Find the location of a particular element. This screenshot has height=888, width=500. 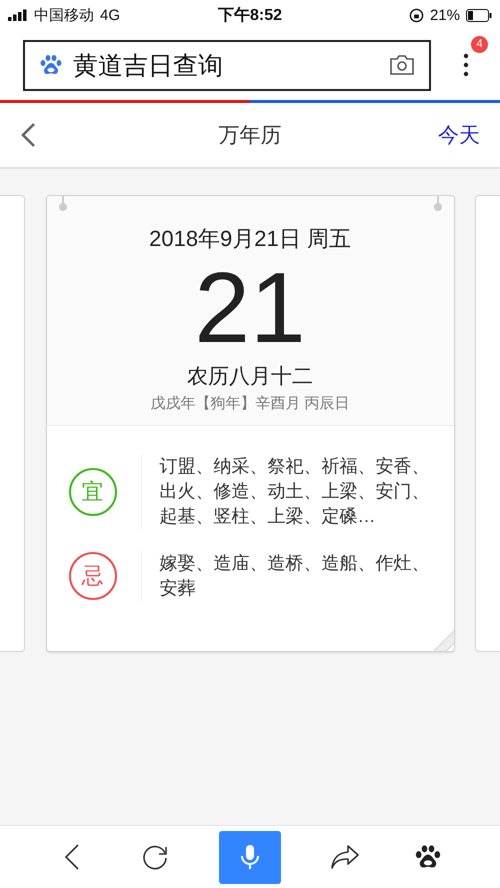

clock-time: 下午8:52 is located at coordinates (250, 16).